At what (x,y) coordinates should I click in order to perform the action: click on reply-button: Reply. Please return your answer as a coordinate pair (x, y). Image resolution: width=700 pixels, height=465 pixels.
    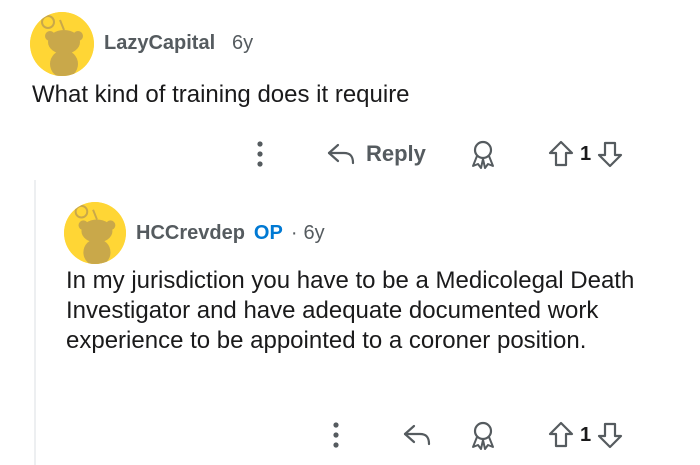
    Looking at the image, I should click on (376, 154).